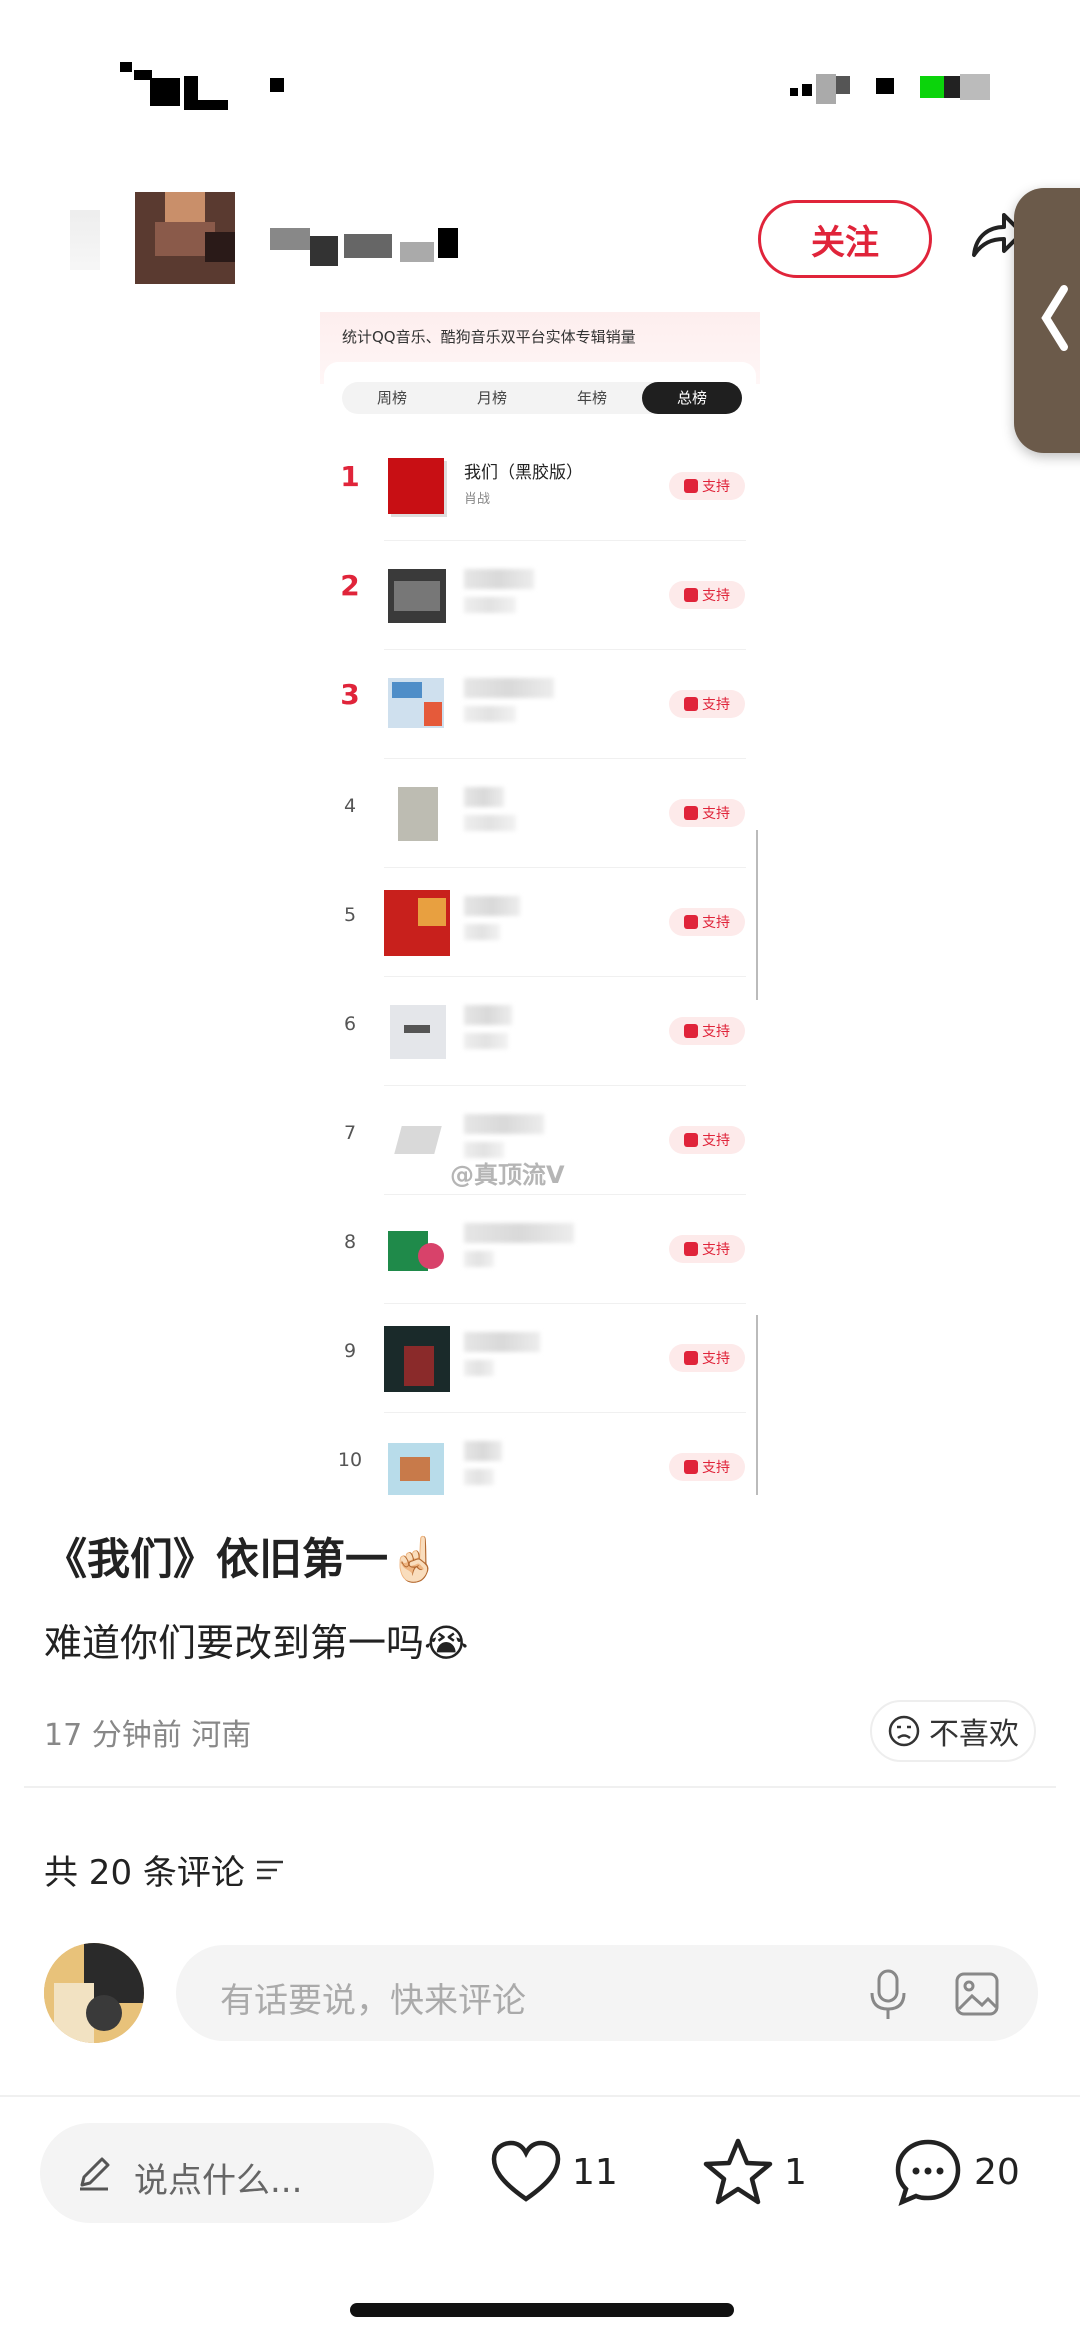 The image size is (1080, 2341). I want to click on rank-number: 7, so click(350, 1133).